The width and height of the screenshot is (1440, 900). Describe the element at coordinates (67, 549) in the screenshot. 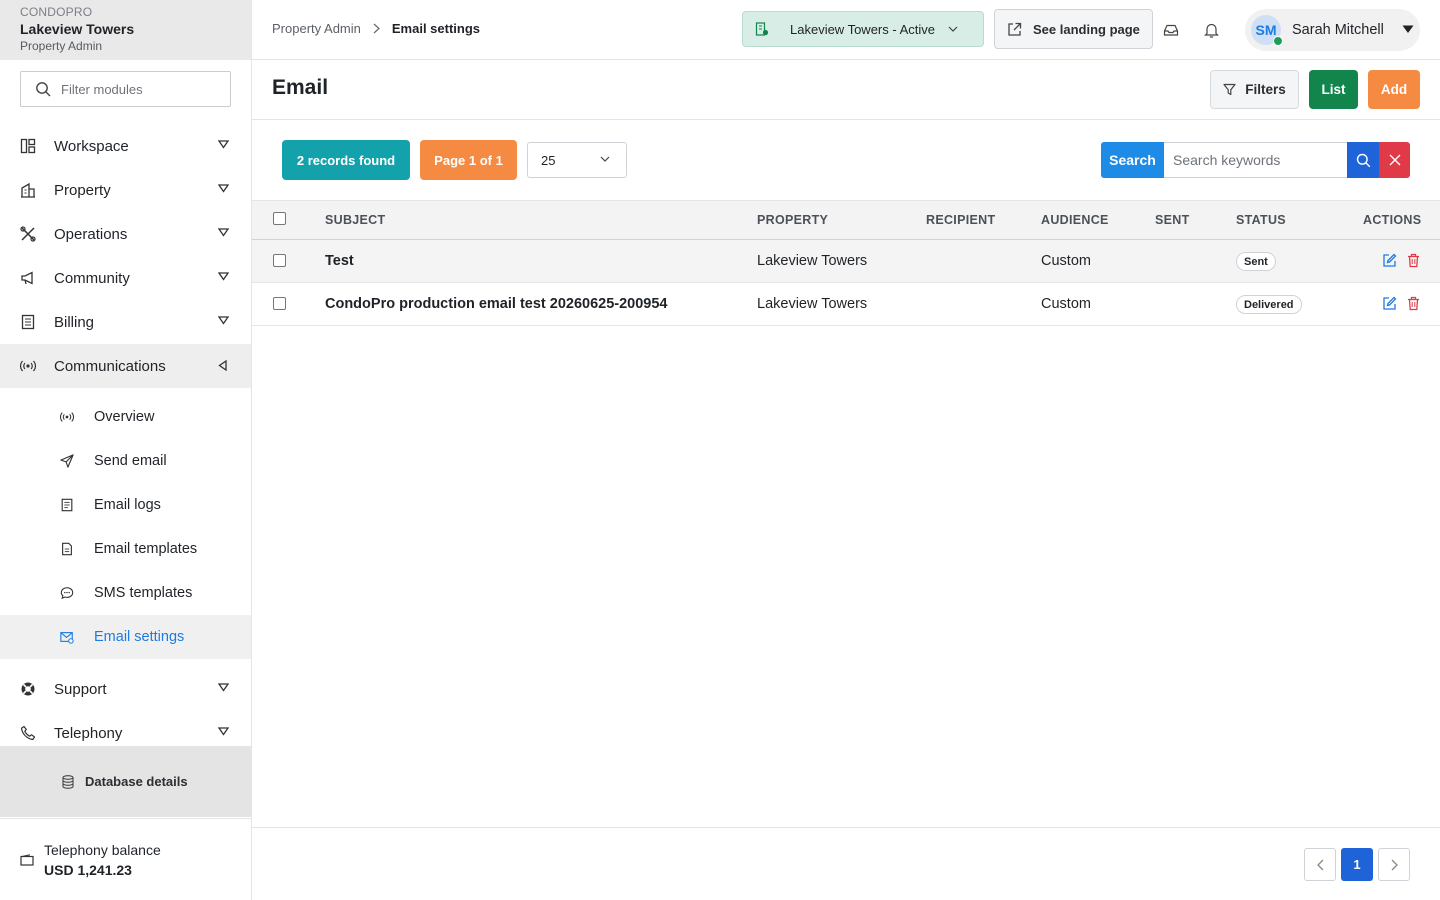

I see `template-icon` at that location.